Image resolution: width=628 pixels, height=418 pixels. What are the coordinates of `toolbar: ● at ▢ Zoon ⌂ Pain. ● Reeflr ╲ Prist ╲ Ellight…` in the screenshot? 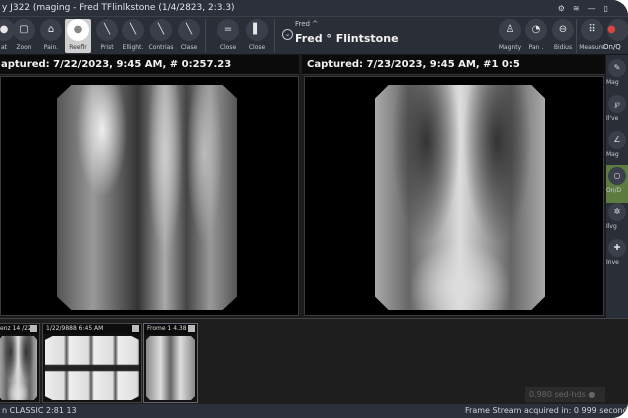 It's located at (314, 36).